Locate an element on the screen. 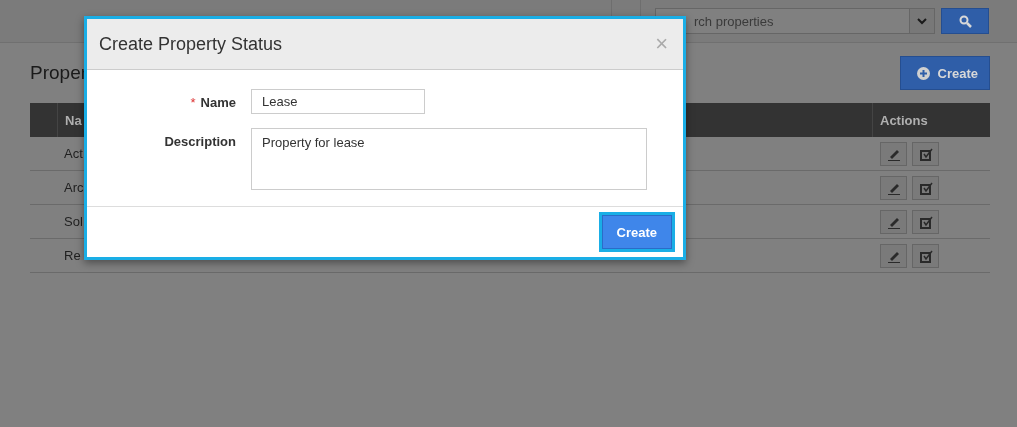 The height and width of the screenshot is (427, 1017). table-cell-text: Re is located at coordinates (72, 255).